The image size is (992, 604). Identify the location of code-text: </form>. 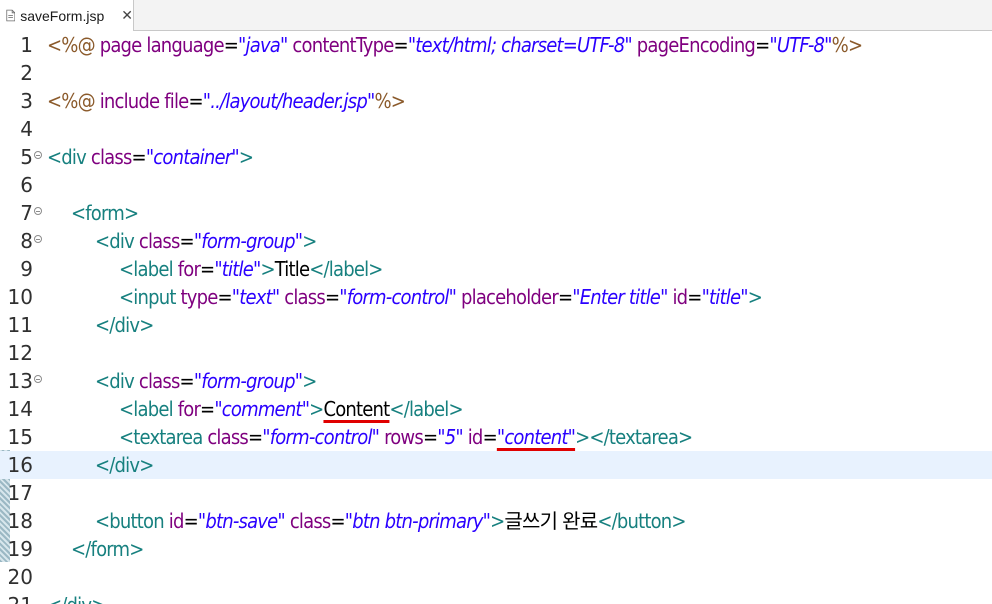
(107, 549).